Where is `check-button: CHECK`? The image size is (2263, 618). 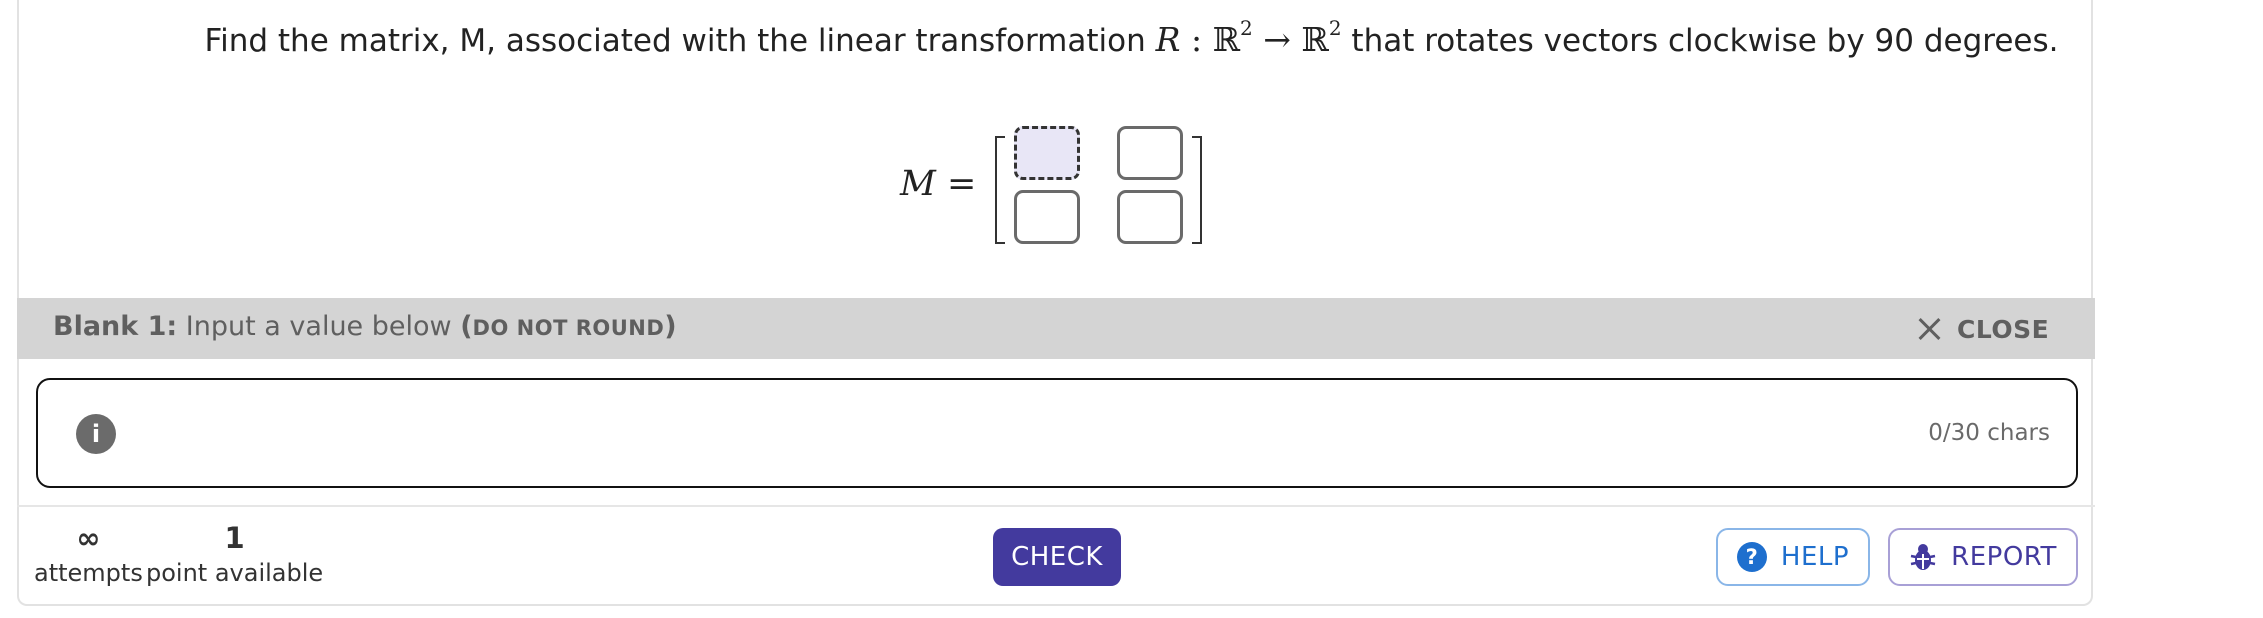 check-button: CHECK is located at coordinates (1057, 557).